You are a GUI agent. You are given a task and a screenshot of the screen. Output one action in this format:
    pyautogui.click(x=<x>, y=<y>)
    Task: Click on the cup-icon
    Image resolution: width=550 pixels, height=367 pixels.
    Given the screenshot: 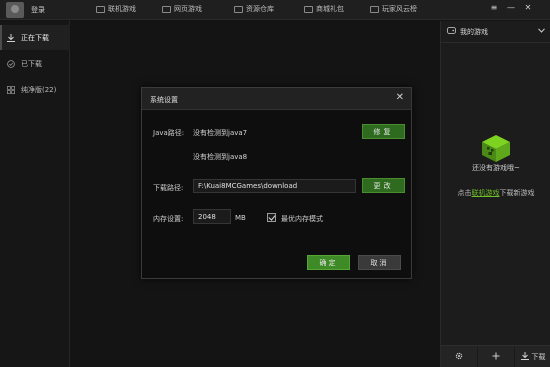 What is the action you would take?
    pyautogui.click(x=374, y=9)
    